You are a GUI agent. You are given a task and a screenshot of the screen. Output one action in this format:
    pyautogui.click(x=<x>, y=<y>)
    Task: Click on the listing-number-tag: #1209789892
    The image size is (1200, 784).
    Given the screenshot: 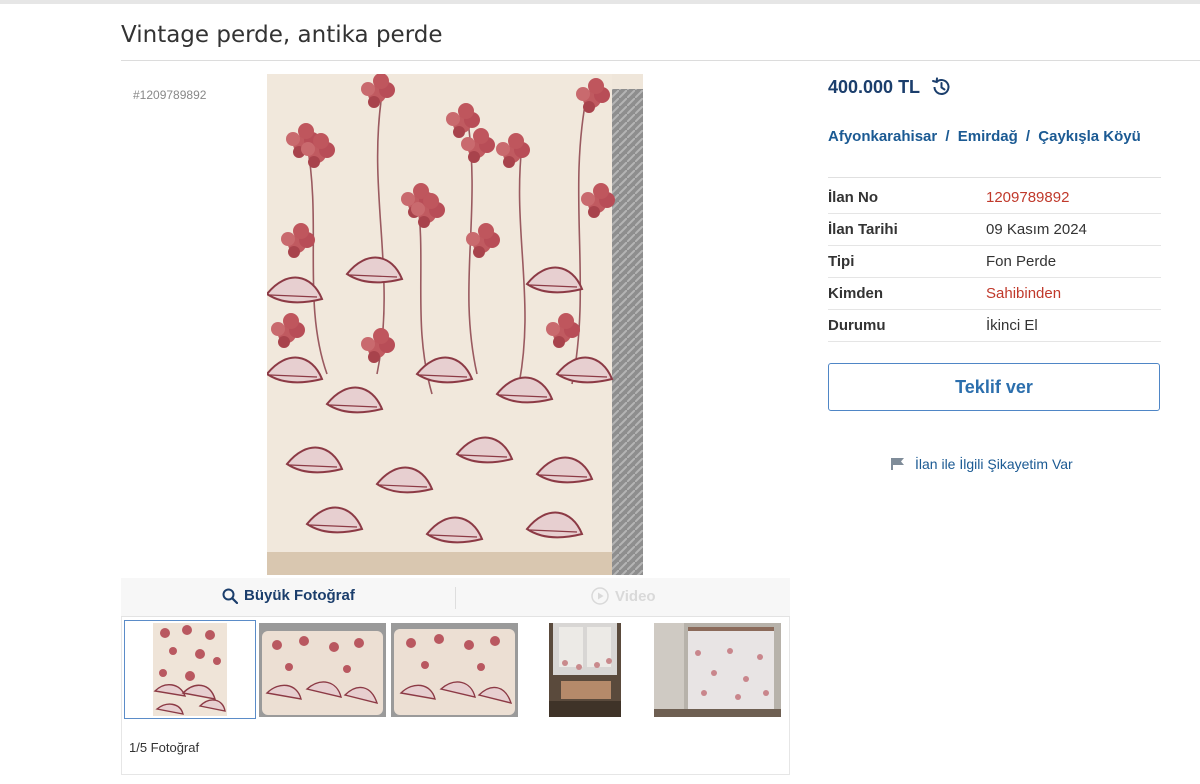 What is the action you would take?
    pyautogui.click(x=170, y=95)
    